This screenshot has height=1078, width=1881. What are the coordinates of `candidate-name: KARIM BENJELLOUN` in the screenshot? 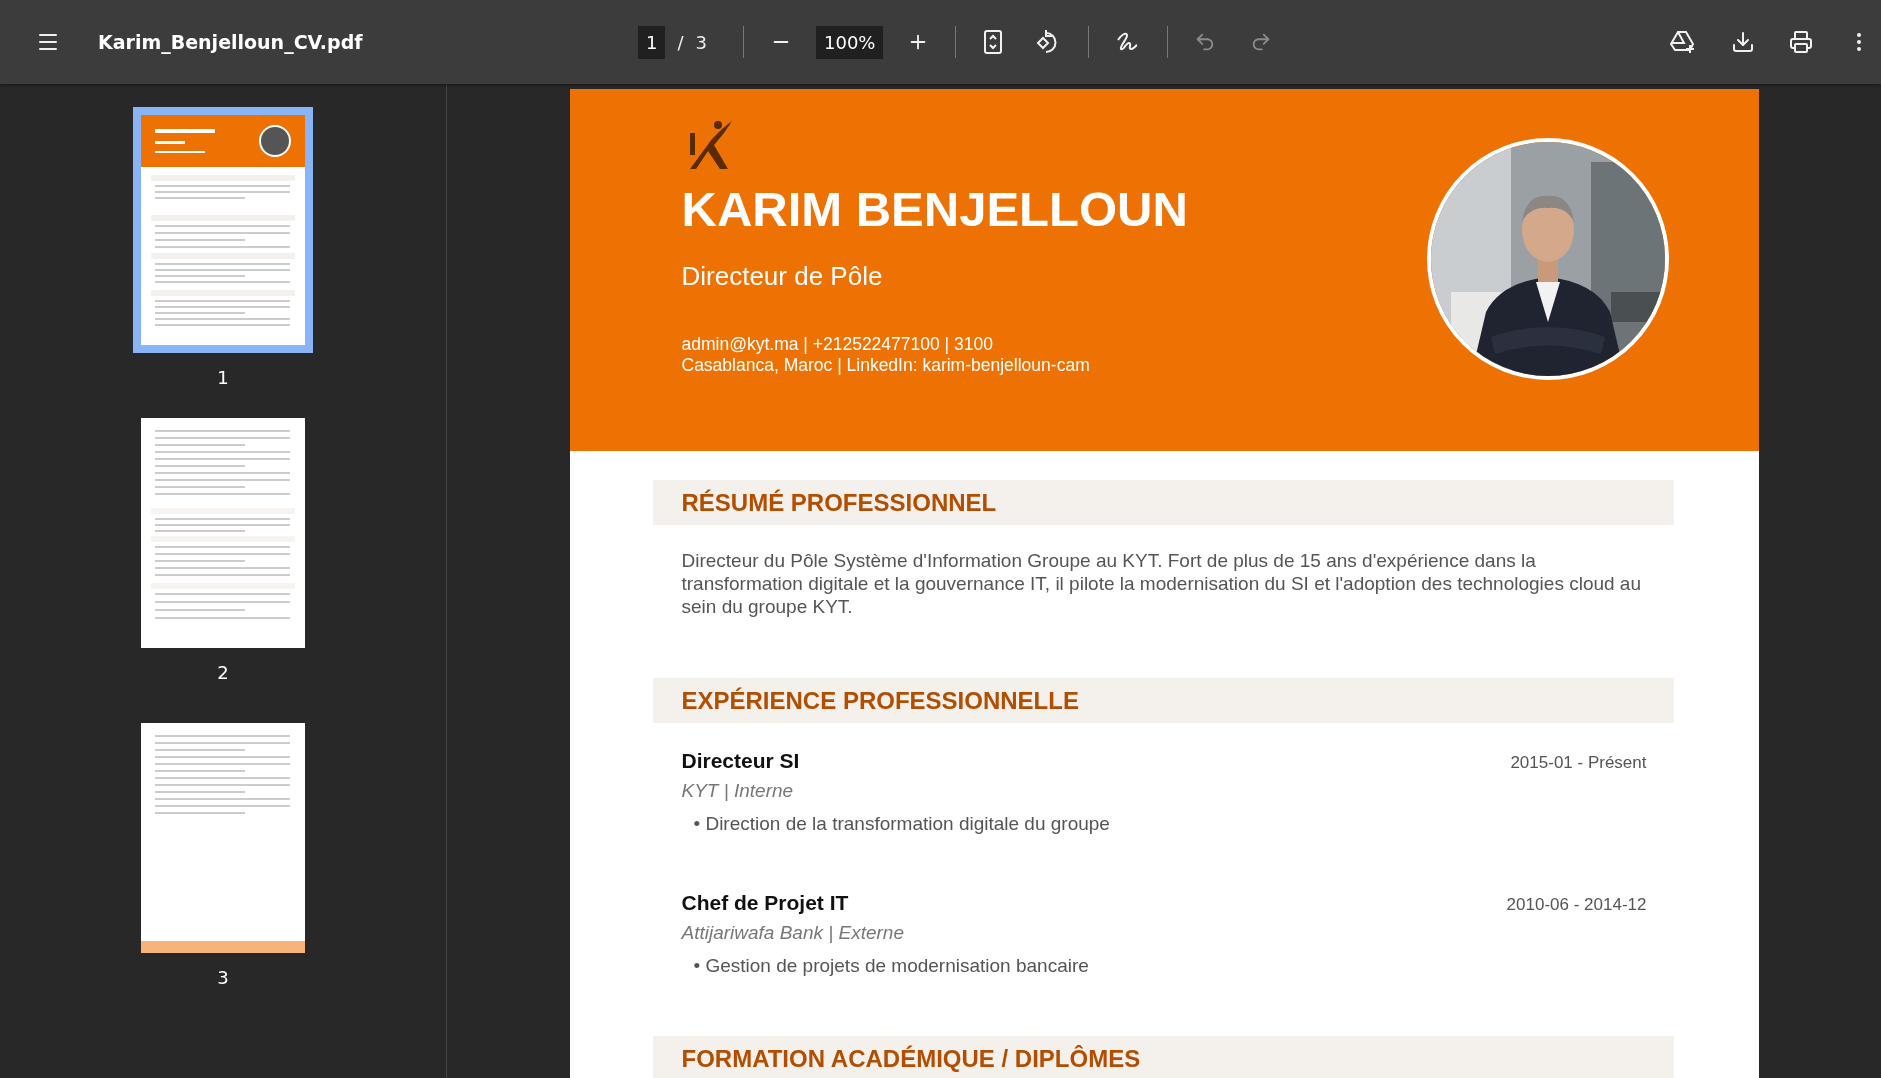 It's located at (935, 209).